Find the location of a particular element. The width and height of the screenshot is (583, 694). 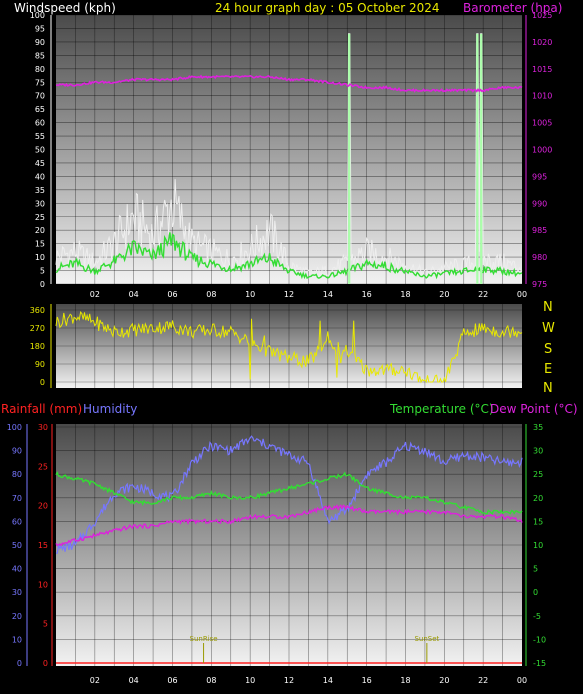

temperature-tick-label: 0 is located at coordinates (535, 592).